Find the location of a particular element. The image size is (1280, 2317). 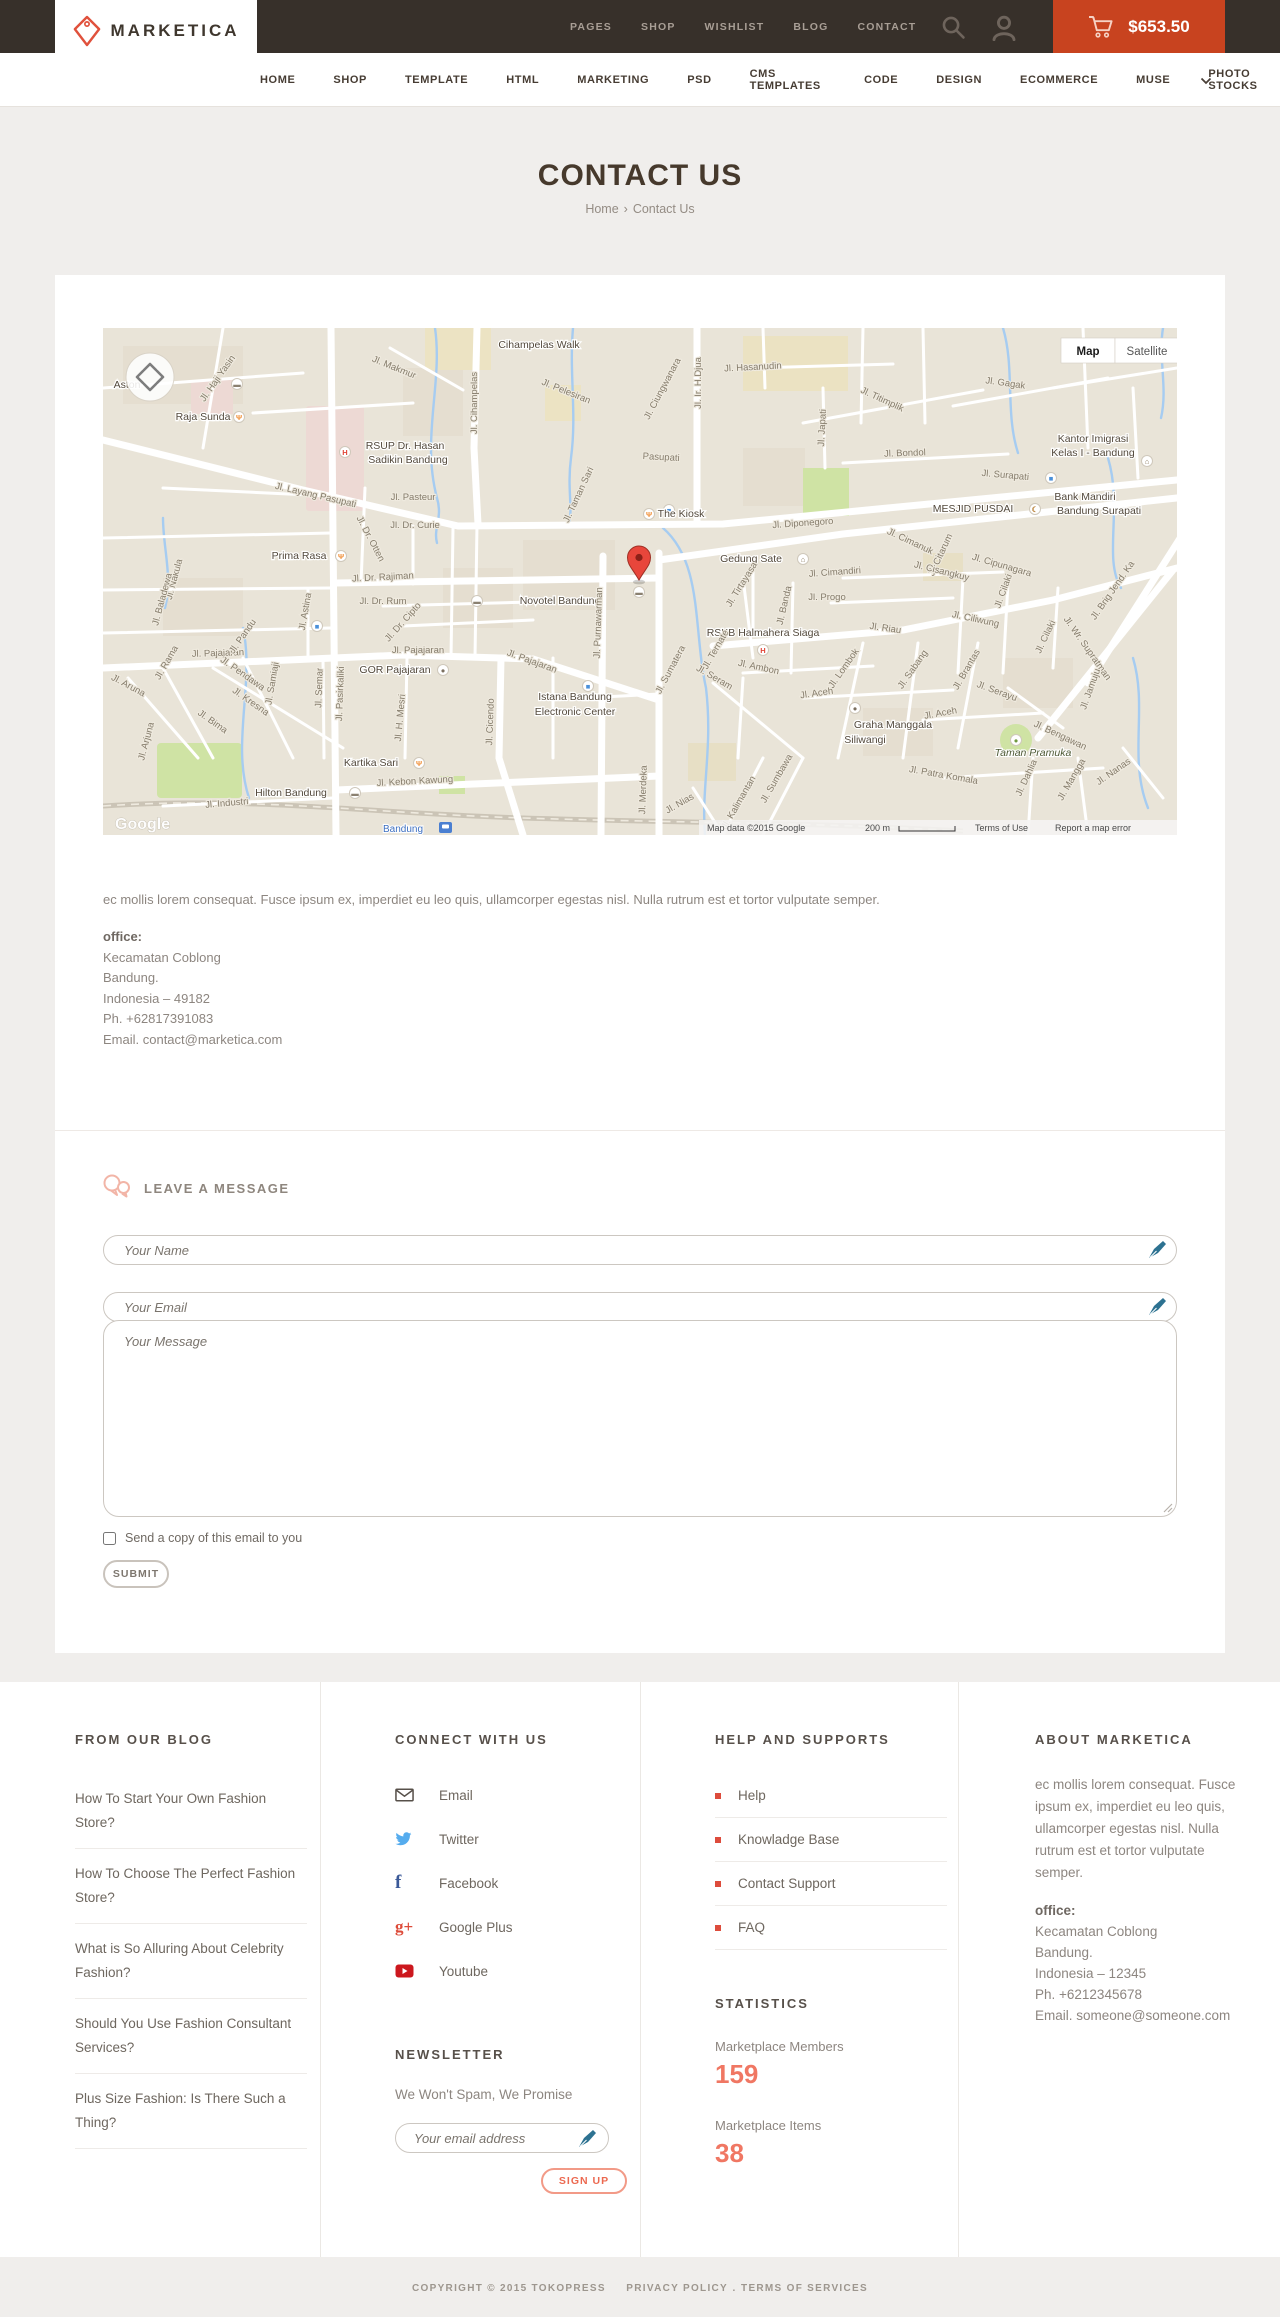

menu-muse: MUSE is located at coordinates (1153, 80).